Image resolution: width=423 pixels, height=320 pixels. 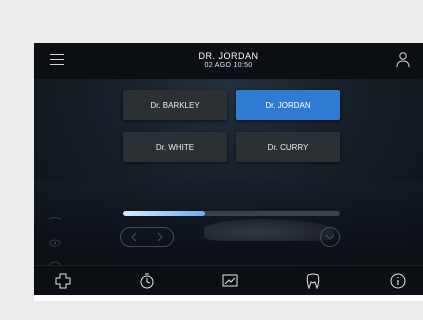 What do you see at coordinates (63, 281) in the screenshot?
I see `dental-cross-icon` at bounding box center [63, 281].